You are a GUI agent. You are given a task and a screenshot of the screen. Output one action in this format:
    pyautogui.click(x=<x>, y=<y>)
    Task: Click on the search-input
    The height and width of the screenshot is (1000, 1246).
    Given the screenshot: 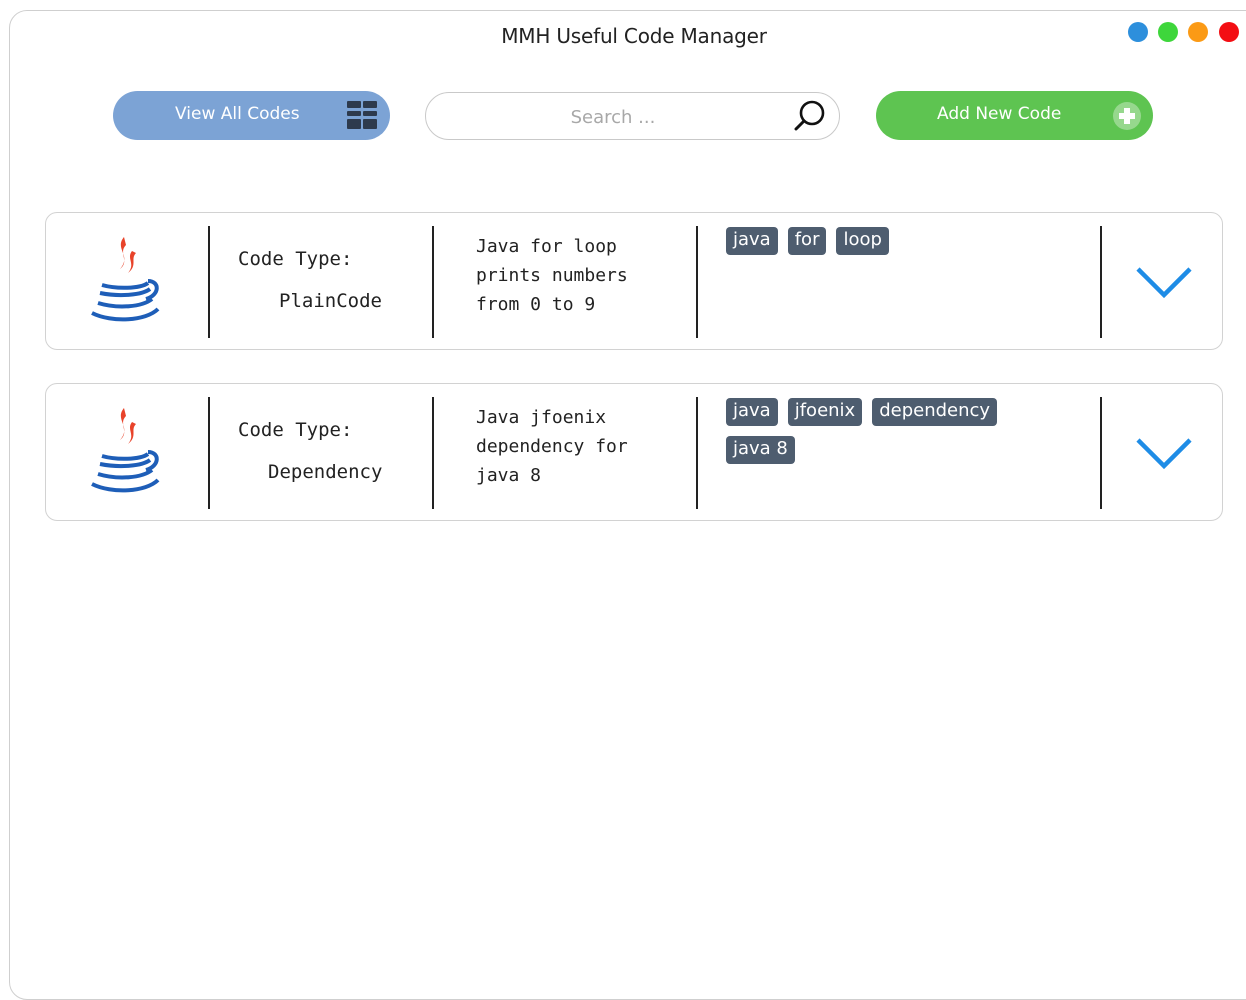 What is the action you would take?
    pyautogui.click(x=613, y=117)
    